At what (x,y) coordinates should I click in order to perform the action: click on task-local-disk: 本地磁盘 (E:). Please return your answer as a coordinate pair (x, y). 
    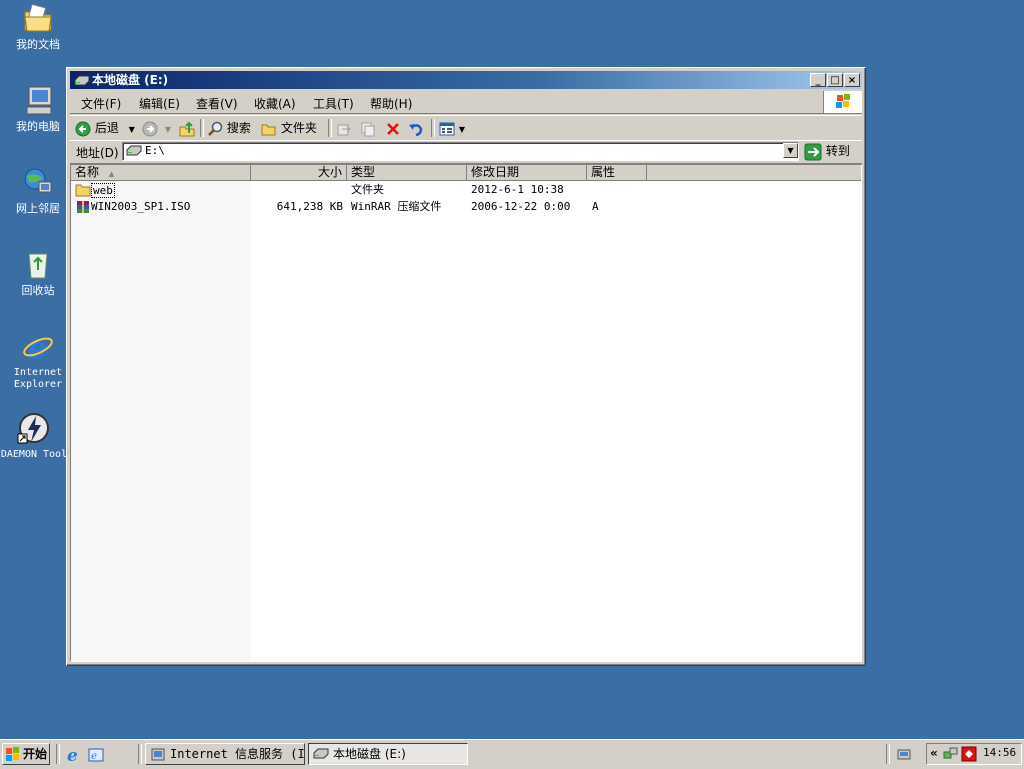
    Looking at the image, I should click on (388, 754).